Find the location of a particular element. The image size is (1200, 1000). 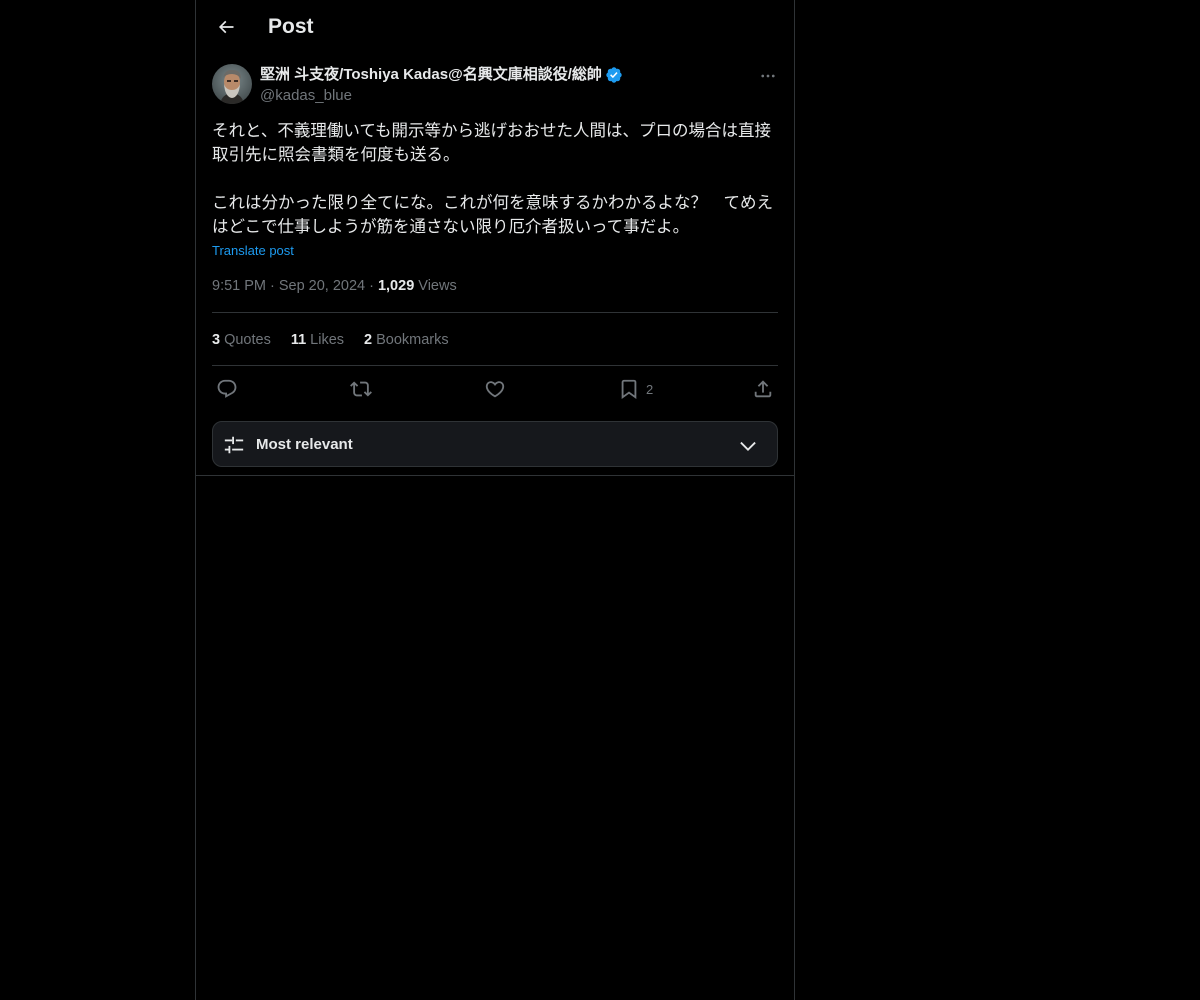

more-horizontal-icon is located at coordinates (768, 76).